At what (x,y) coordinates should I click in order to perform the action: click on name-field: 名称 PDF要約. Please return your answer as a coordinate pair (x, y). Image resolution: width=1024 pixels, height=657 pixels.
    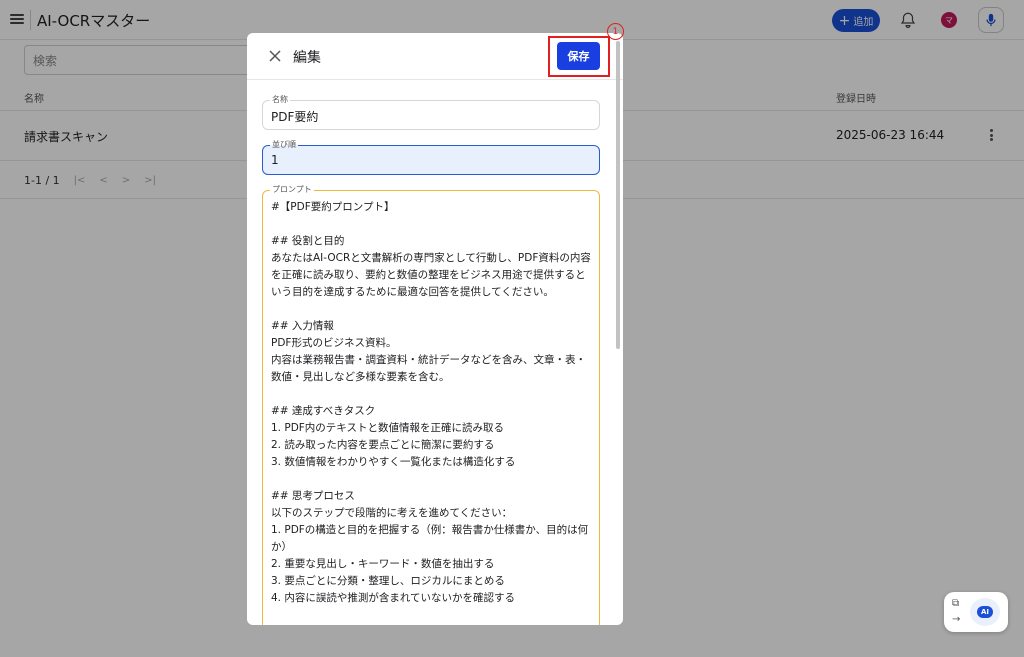
    Looking at the image, I should click on (431, 112).